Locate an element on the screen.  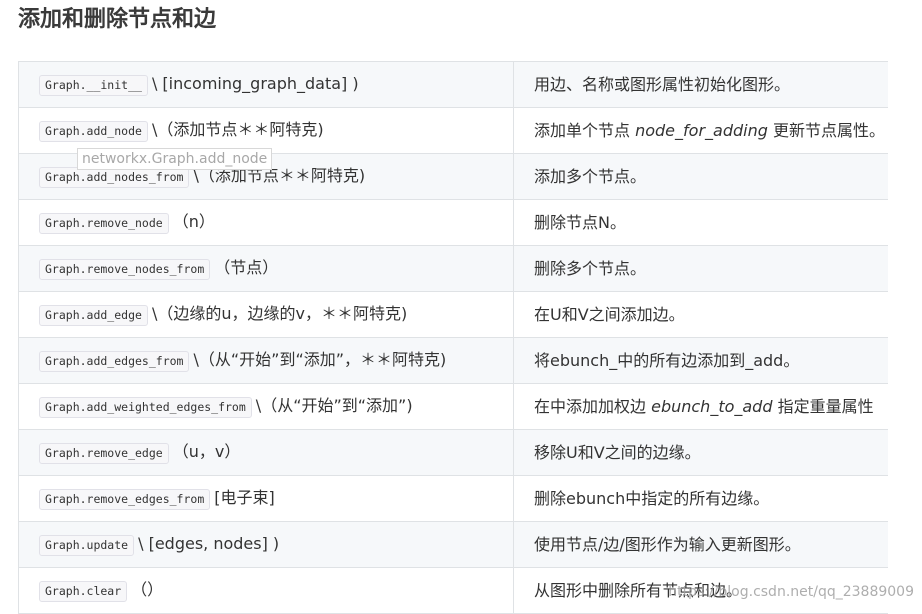
method-link: Graph.add_edge is located at coordinates (93, 315).